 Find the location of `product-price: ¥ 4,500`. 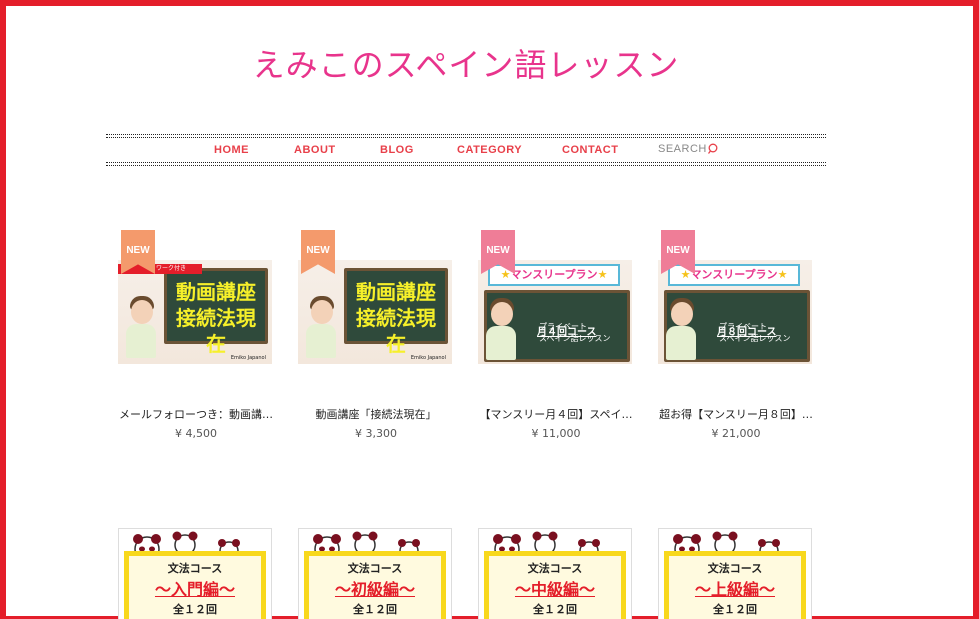

product-price: ¥ 4,500 is located at coordinates (196, 433).